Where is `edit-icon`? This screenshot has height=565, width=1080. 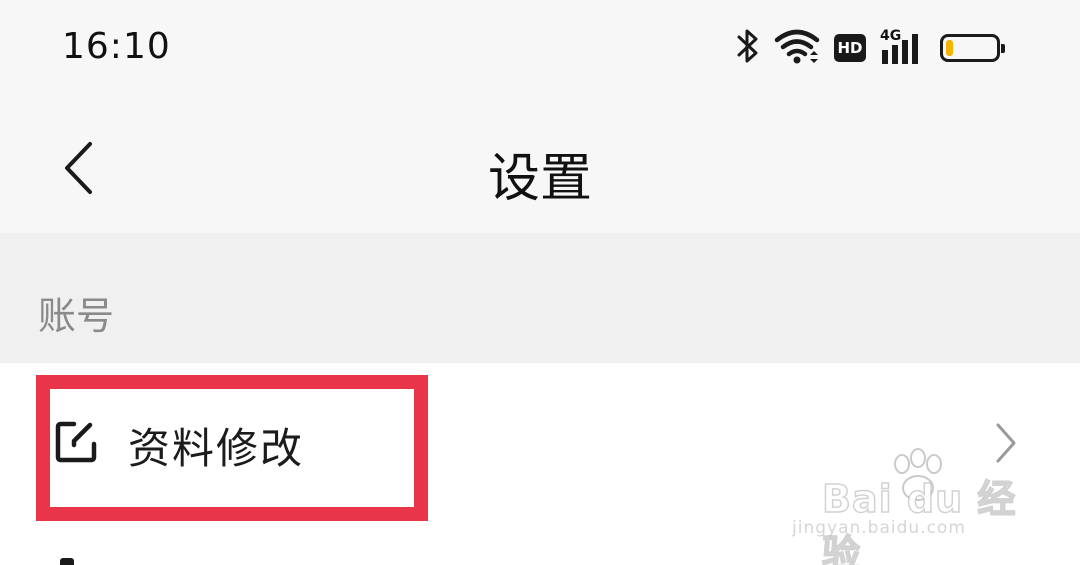 edit-icon is located at coordinates (76, 442).